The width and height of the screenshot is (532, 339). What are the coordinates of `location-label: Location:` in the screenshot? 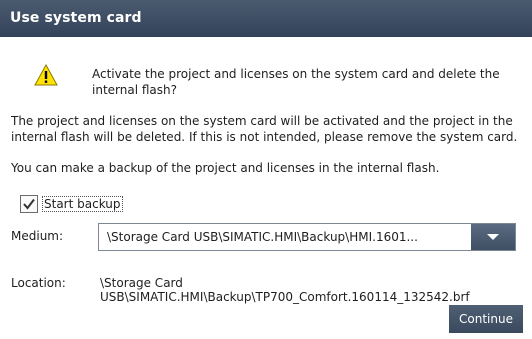 It's located at (38, 283).